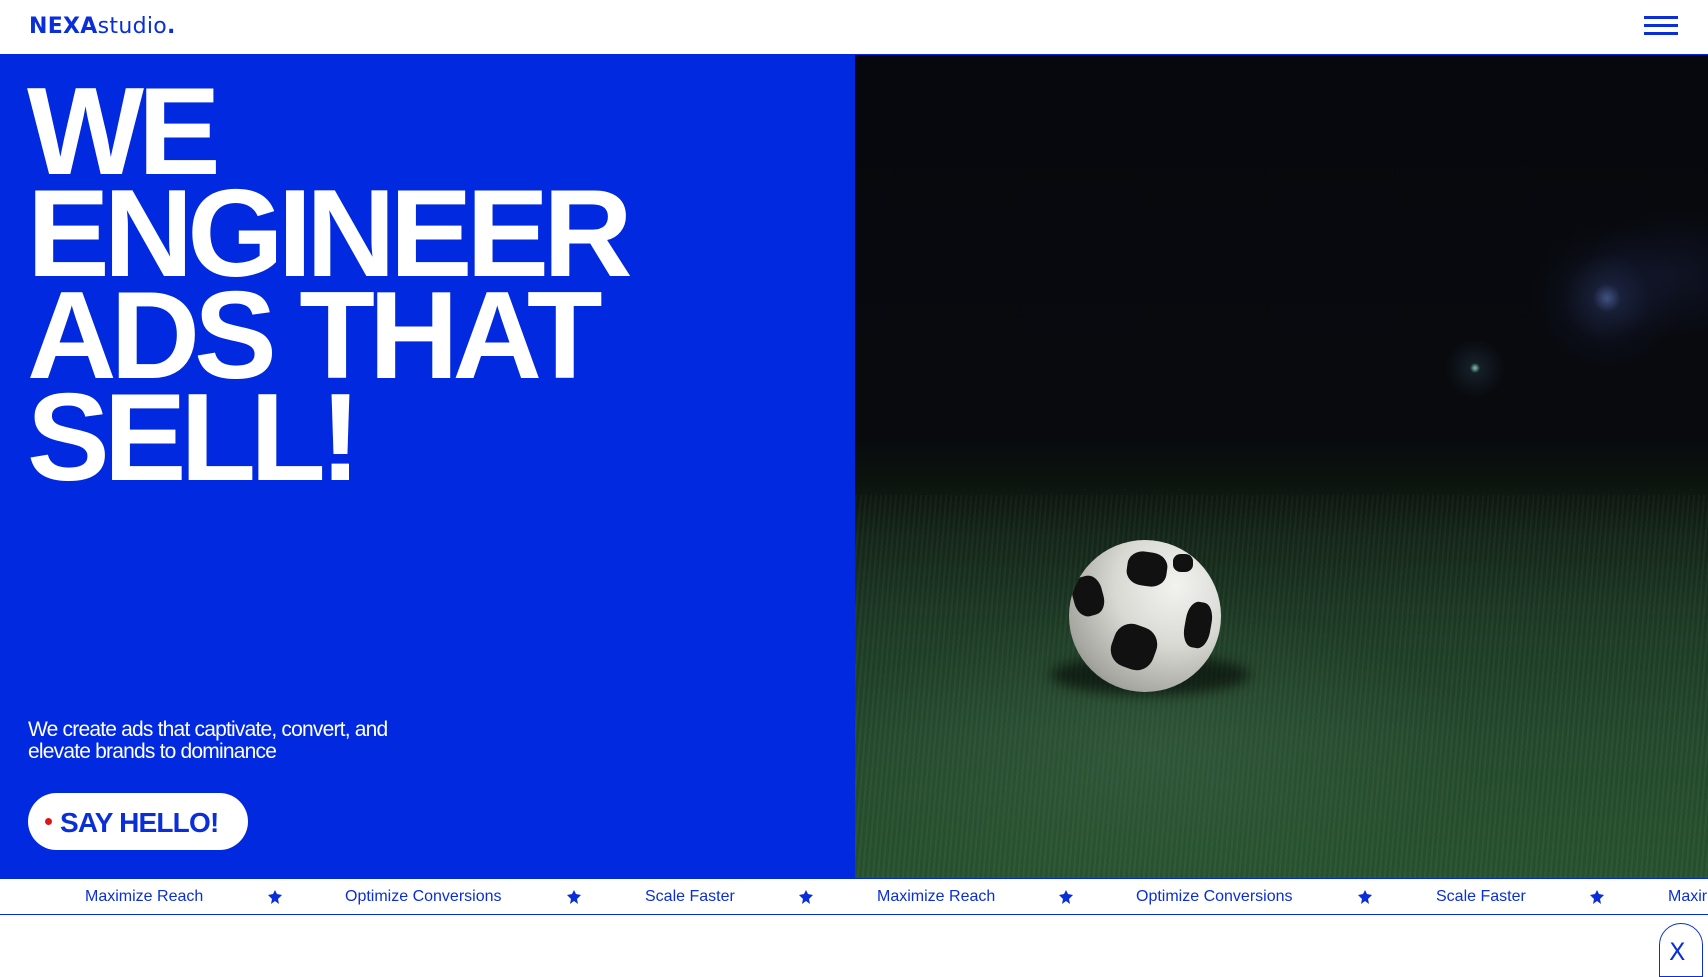 The height and width of the screenshot is (977, 1708). I want to click on subtext-line: elevate brands to dominance, so click(152, 751).